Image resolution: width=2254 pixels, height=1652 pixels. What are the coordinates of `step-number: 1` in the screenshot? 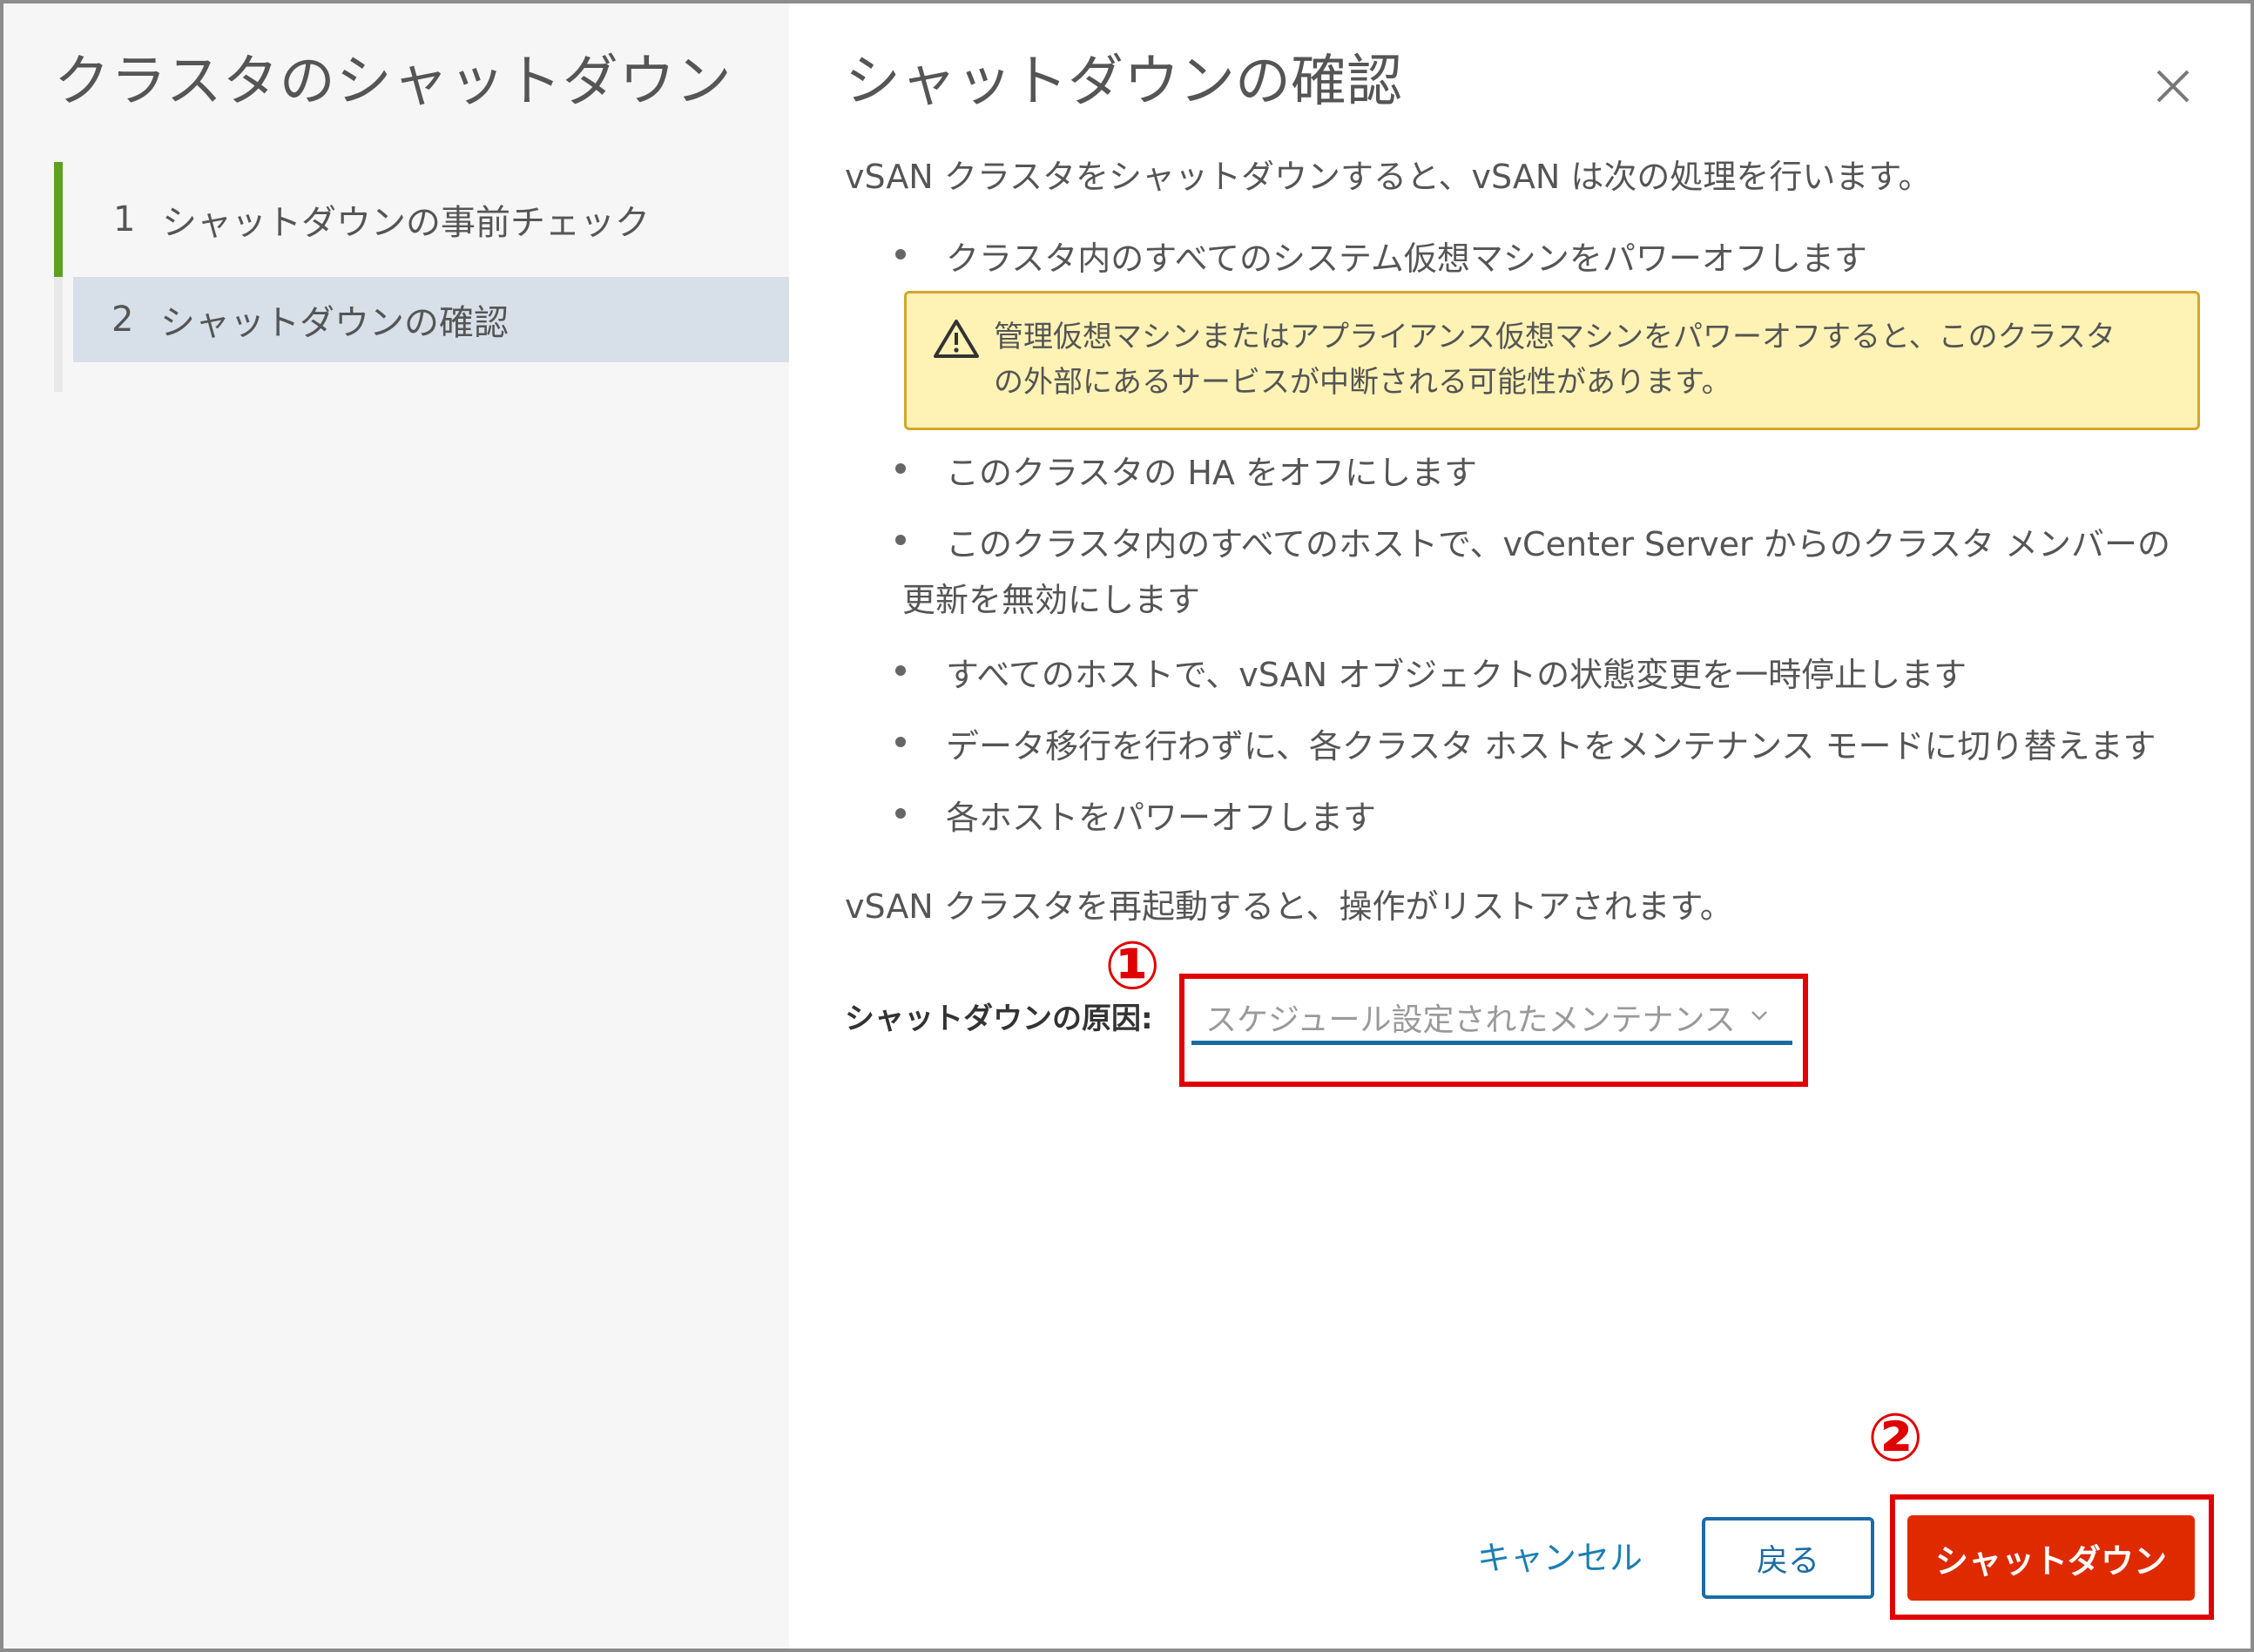 It's located at (125, 219).